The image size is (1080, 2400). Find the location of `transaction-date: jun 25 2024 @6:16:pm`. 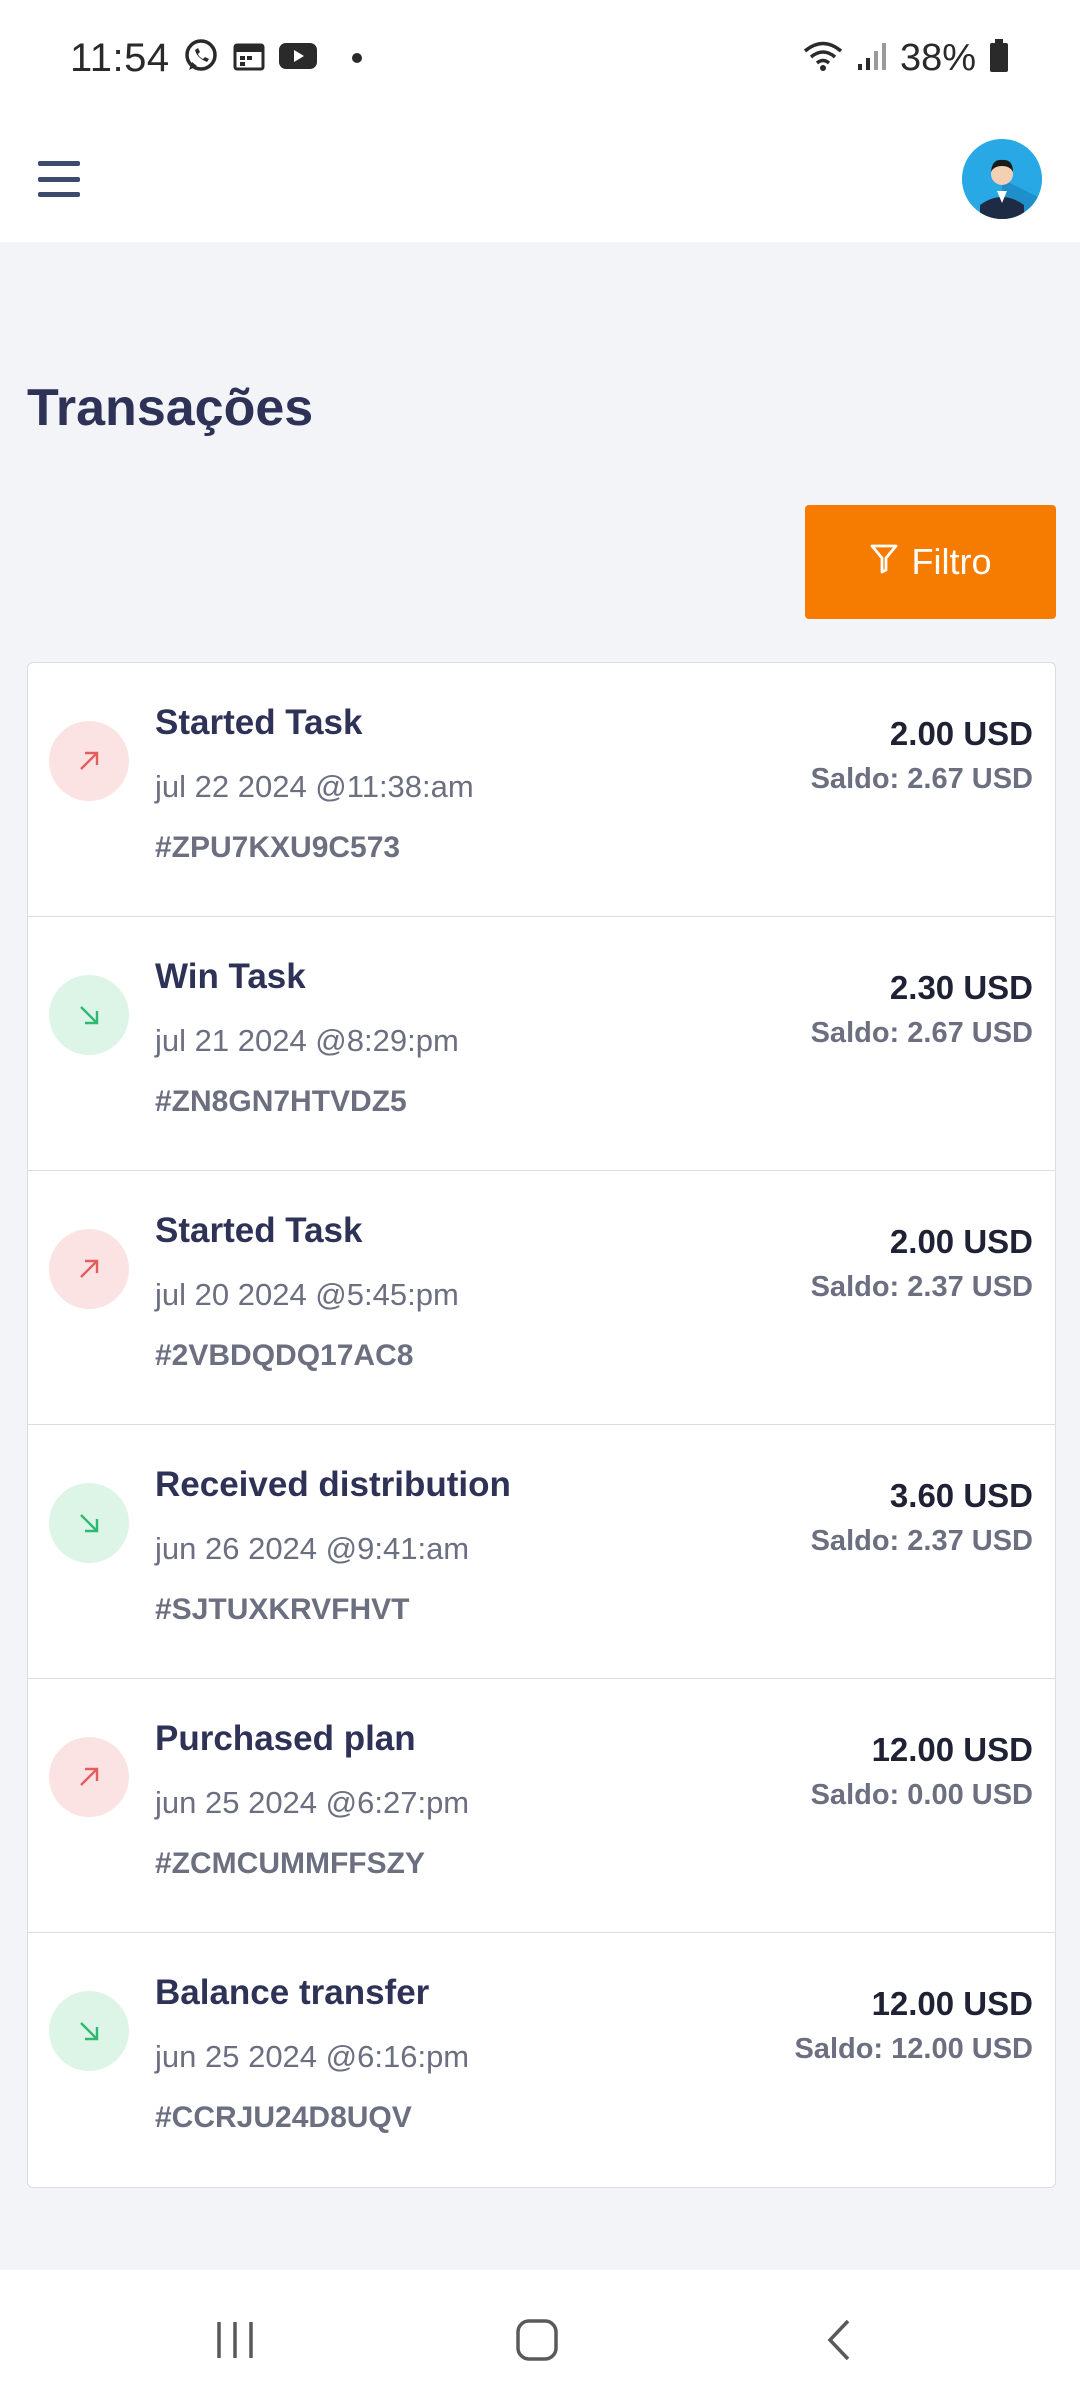

transaction-date: jun 25 2024 @6:16:pm is located at coordinates (312, 2056).